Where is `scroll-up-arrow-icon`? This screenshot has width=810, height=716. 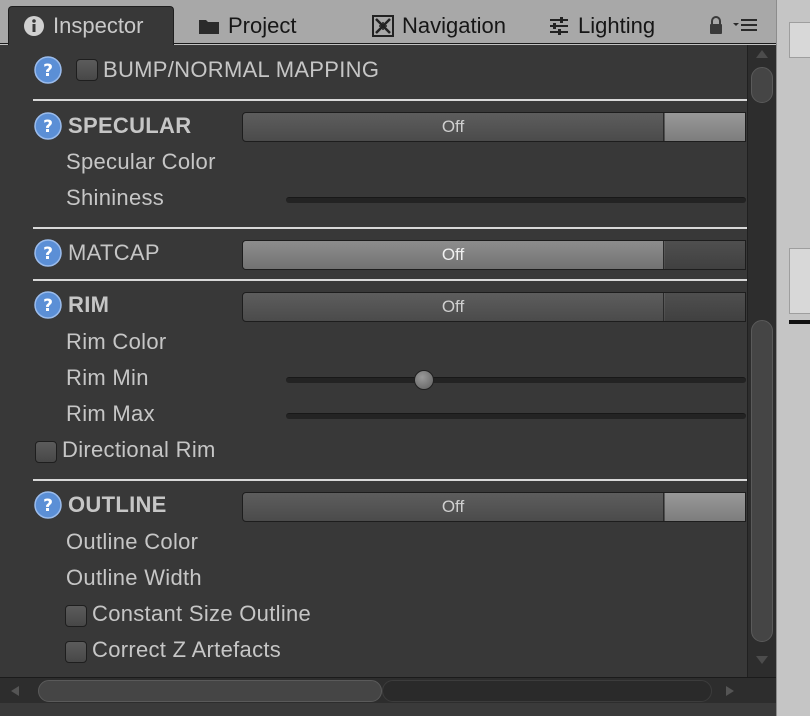
scroll-up-arrow-icon is located at coordinates (762, 54).